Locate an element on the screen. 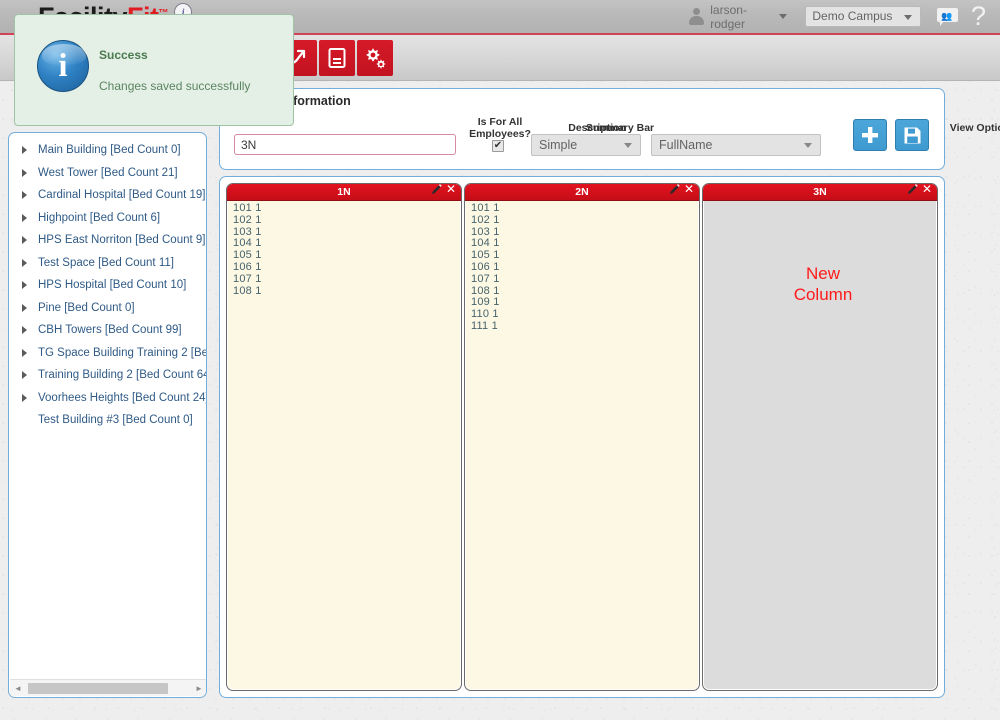  scrollbar-thumb is located at coordinates (98, 688).